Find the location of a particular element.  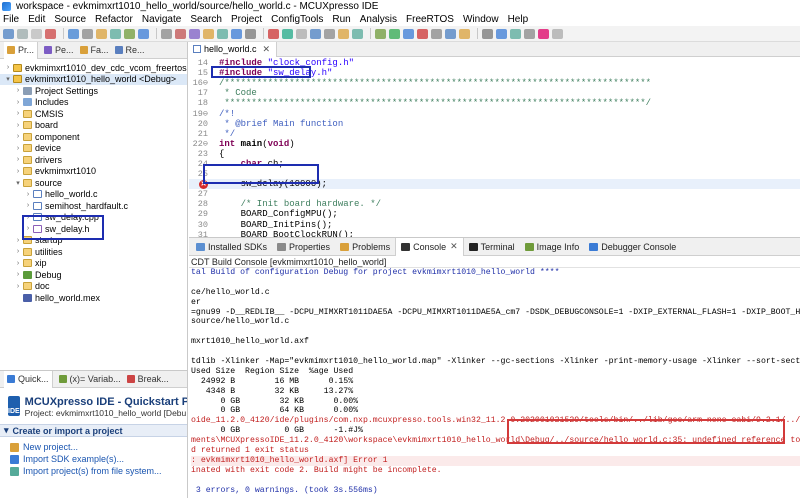

tree-item: › Project Settings is located at coordinates (93, 91).